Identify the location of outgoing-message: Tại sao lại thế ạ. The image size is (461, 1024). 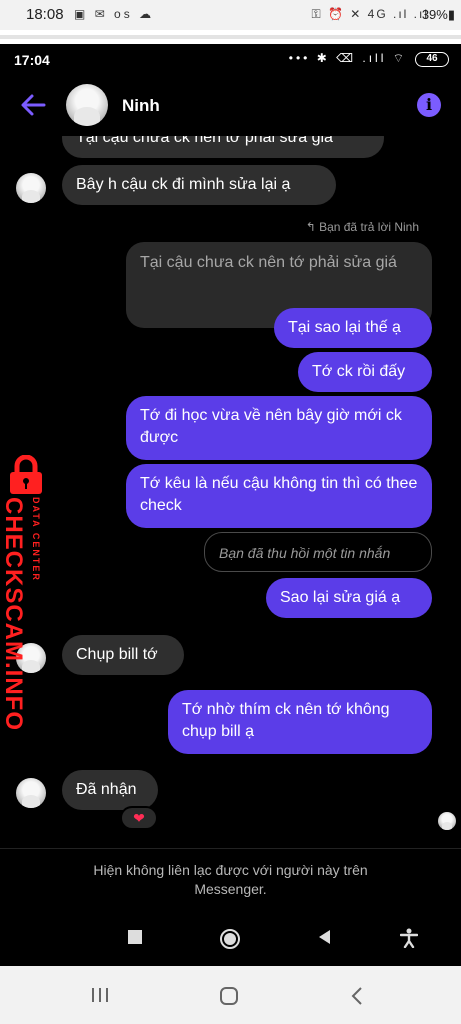
(353, 328).